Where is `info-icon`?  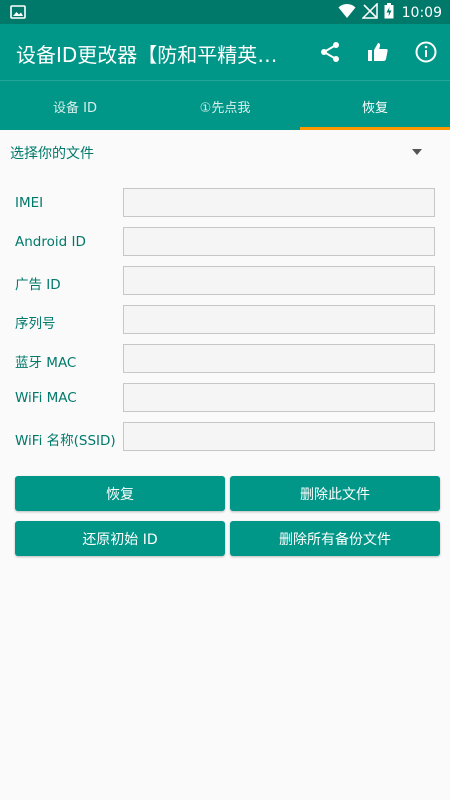
info-icon is located at coordinates (426, 52).